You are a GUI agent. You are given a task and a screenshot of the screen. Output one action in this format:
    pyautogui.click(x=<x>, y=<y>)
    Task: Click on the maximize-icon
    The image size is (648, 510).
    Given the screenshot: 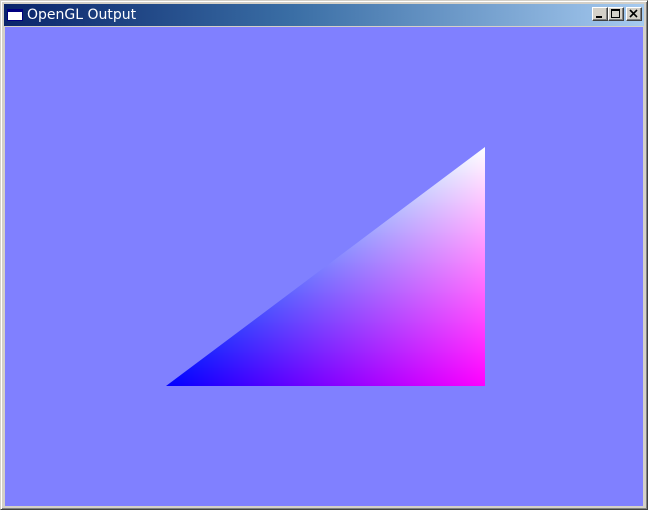 What is the action you would take?
    pyautogui.click(x=615, y=13)
    